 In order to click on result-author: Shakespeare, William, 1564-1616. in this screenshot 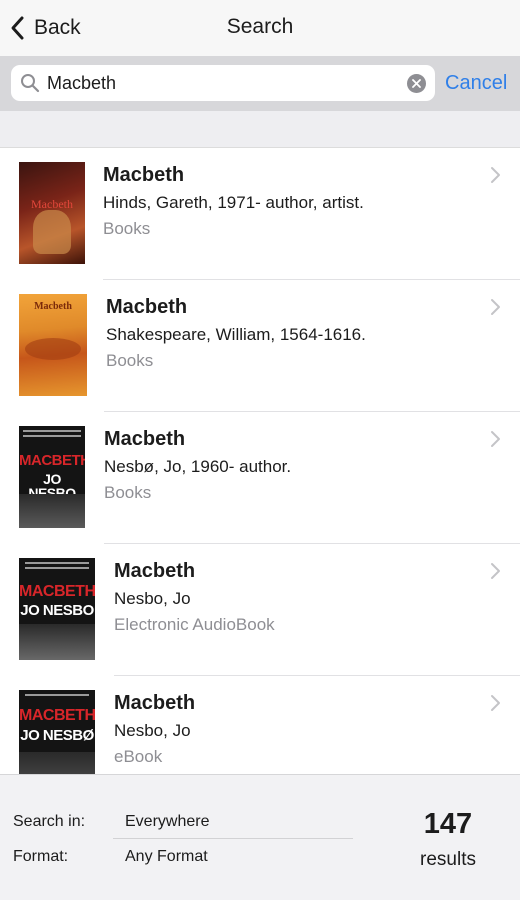, I will do `click(236, 334)`.